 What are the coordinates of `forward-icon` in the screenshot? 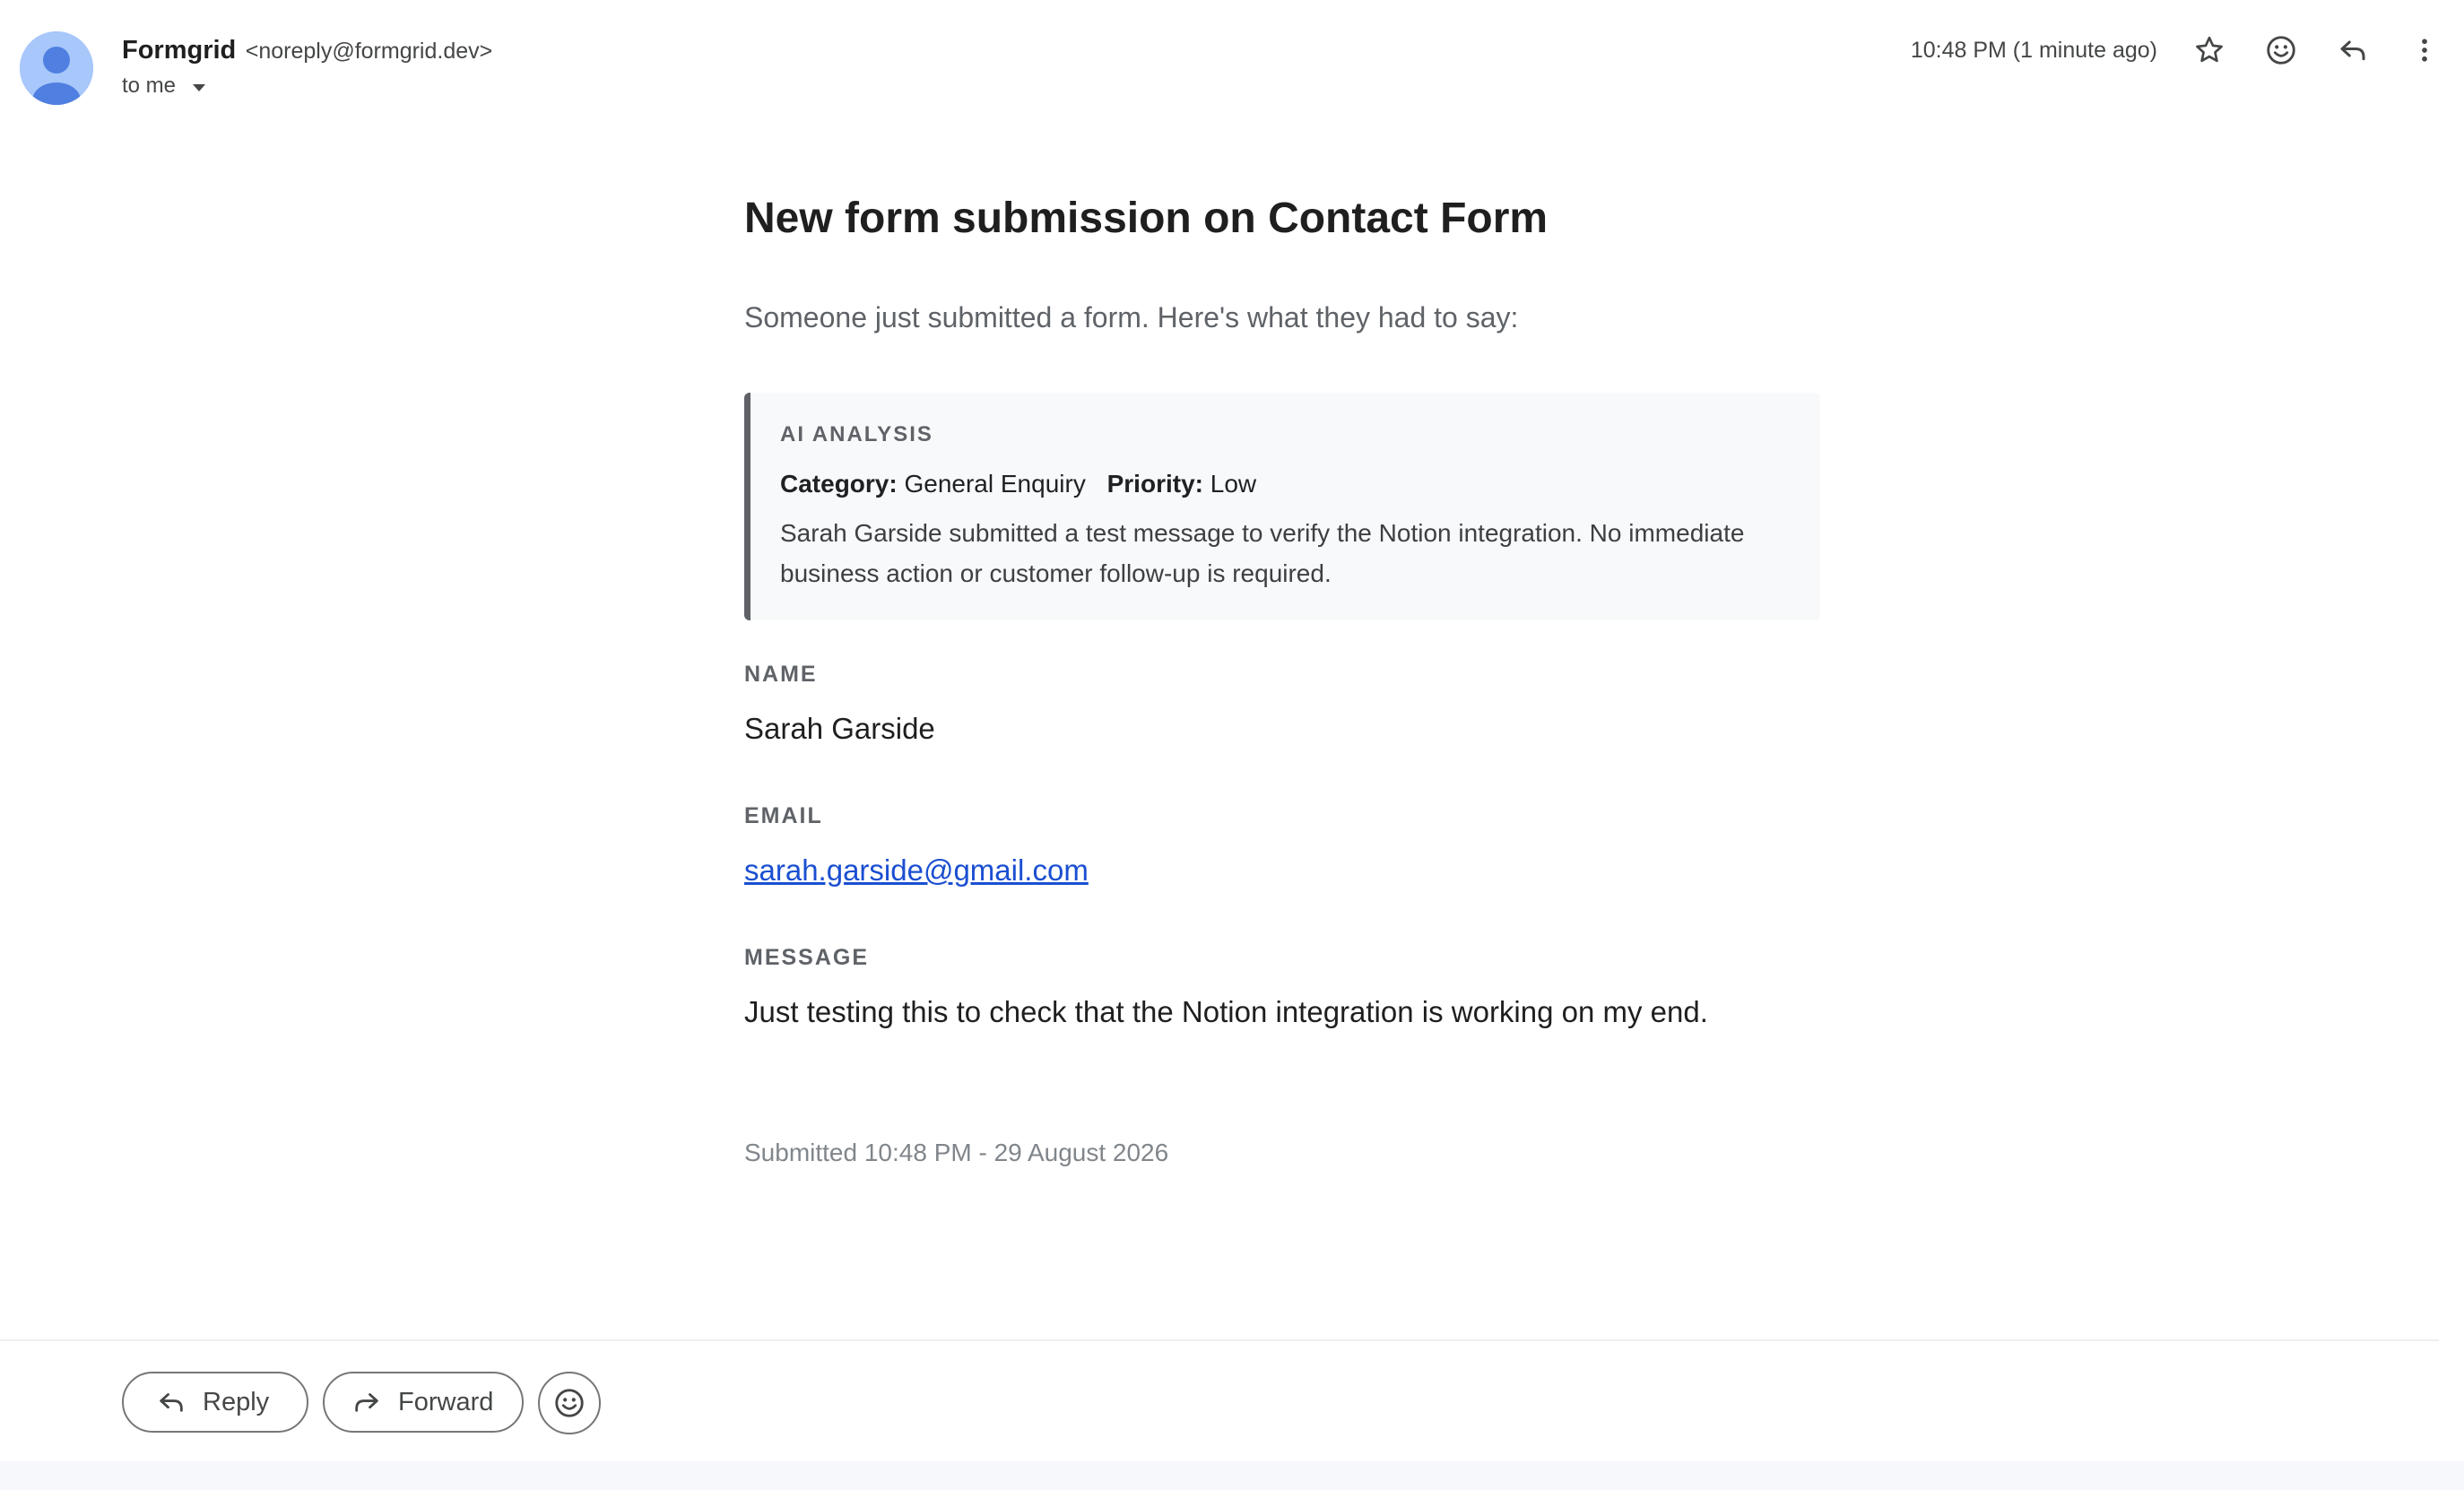 It's located at (366, 1402).